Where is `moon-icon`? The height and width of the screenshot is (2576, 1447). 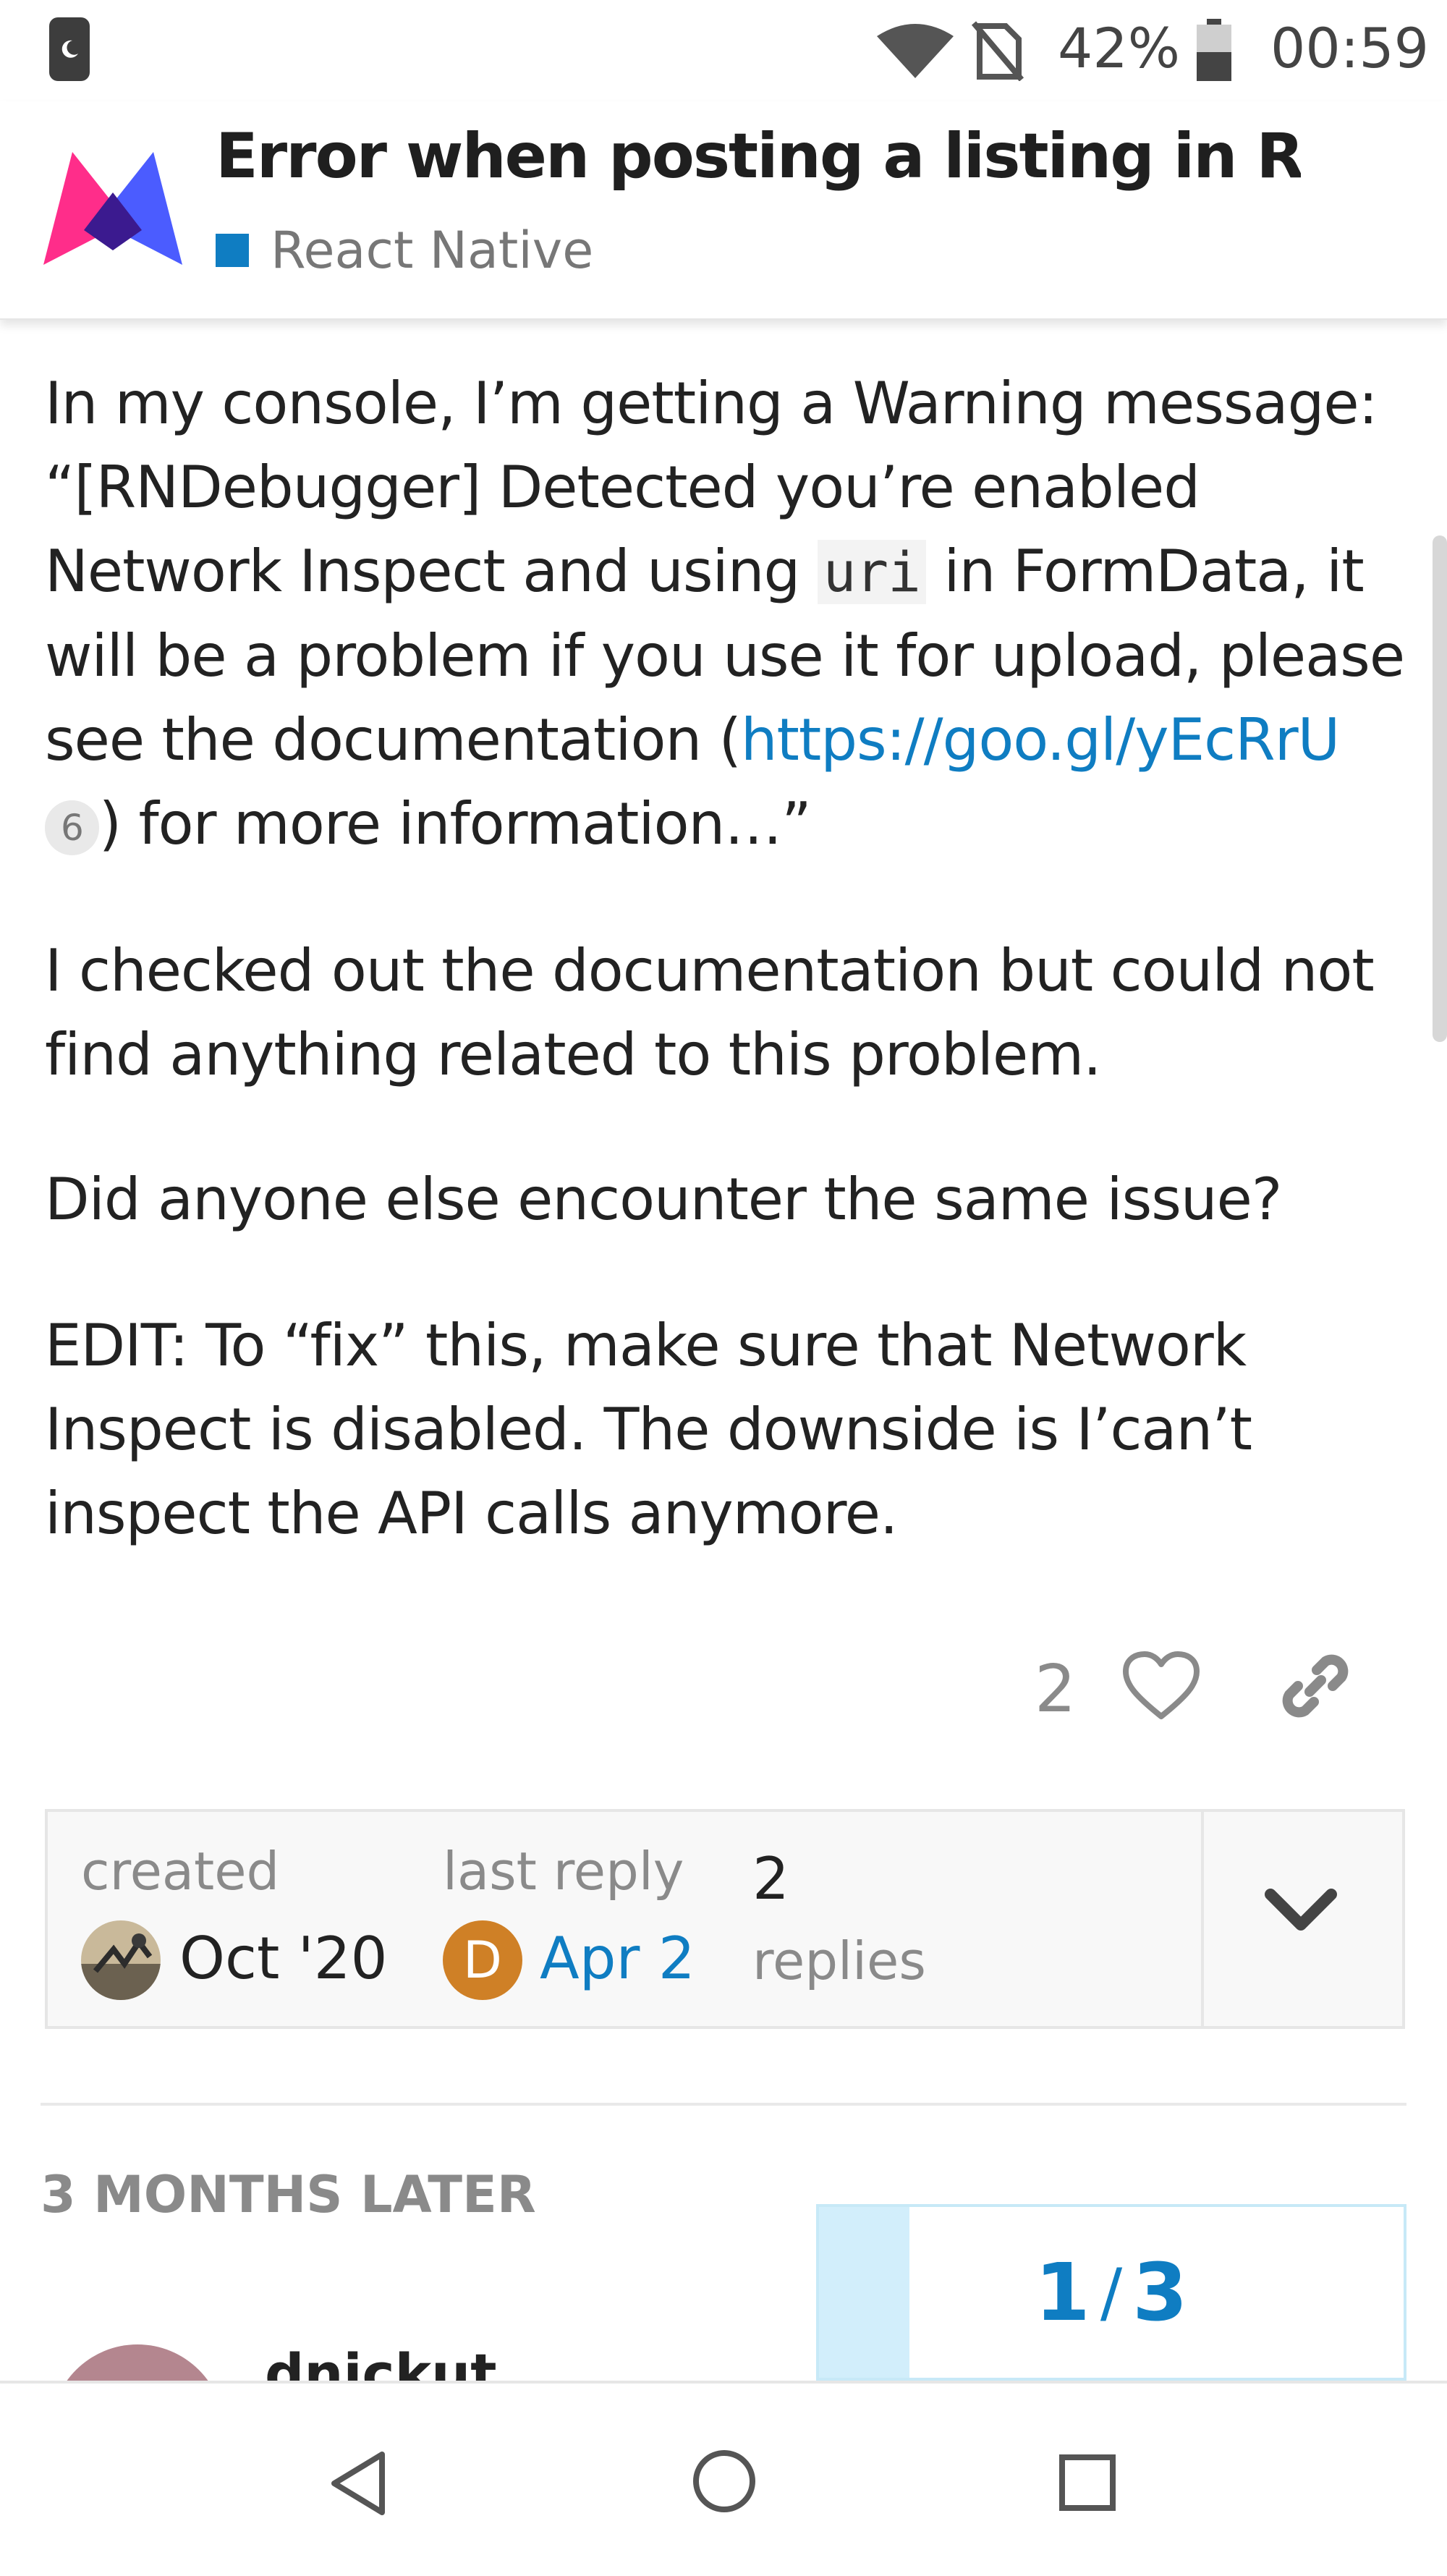 moon-icon is located at coordinates (69, 49).